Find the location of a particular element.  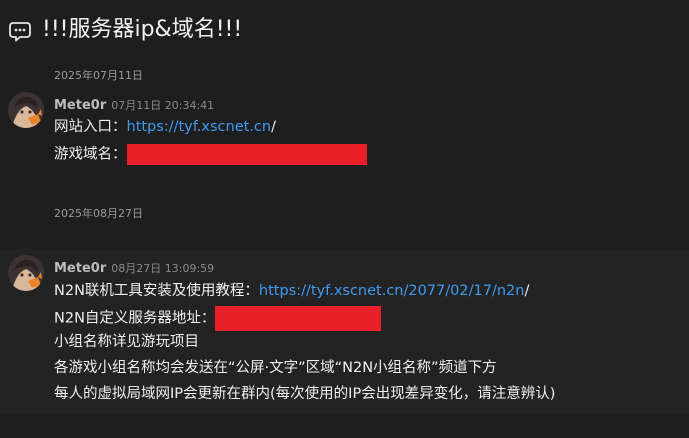

message-line: 各游戏小组名称均会发送在“公屏·文字”区域“N2N小组名称”频道下方 is located at coordinates (275, 368).